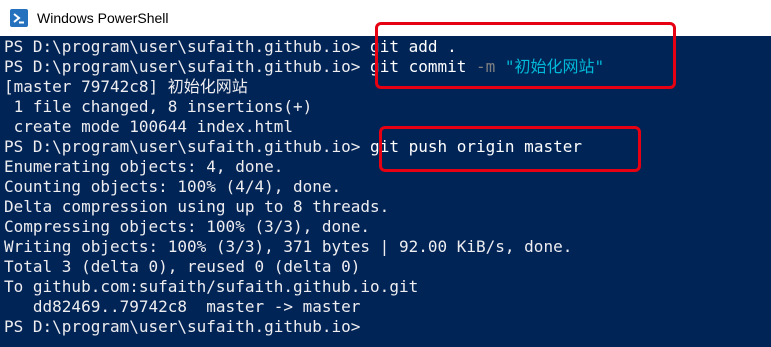 This screenshot has height=347, width=771. Describe the element at coordinates (187, 226) in the screenshot. I see `console-line: Compressing objects: 100% (3/3), done.` at that location.